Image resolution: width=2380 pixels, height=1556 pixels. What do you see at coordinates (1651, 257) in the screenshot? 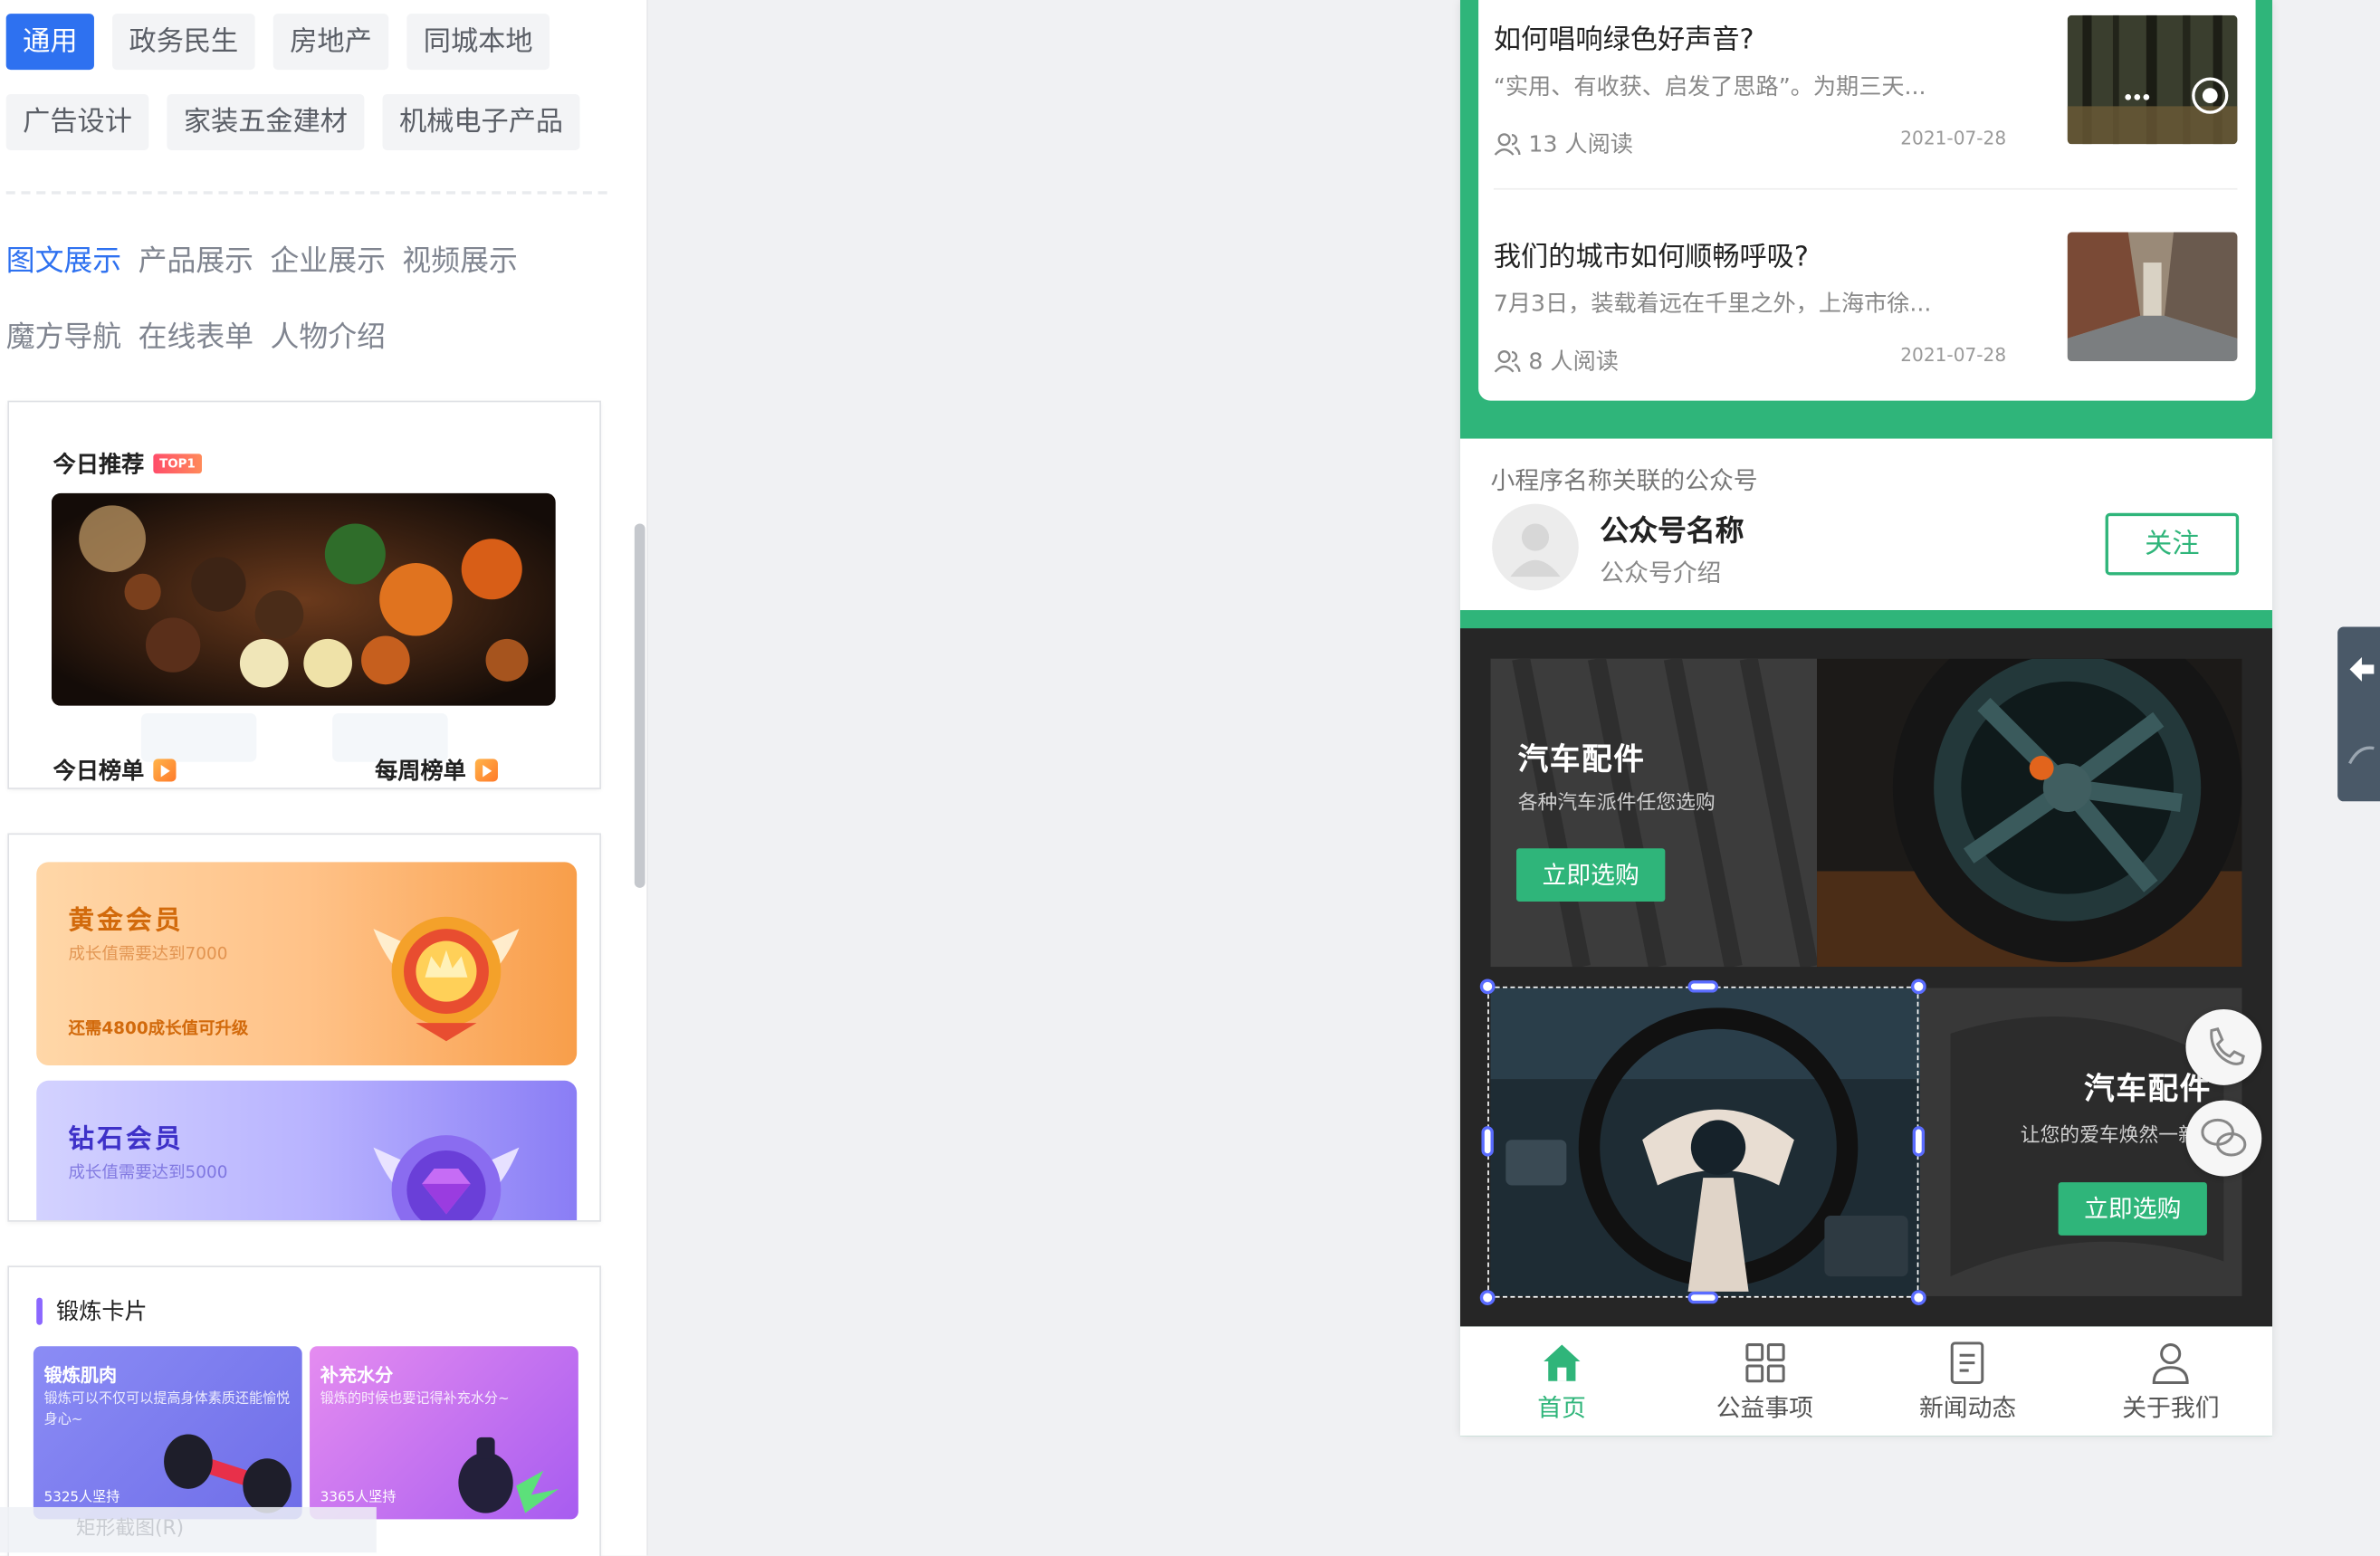
I see `news-title: 我们的城市如何顺畅呼吸?` at bounding box center [1651, 257].